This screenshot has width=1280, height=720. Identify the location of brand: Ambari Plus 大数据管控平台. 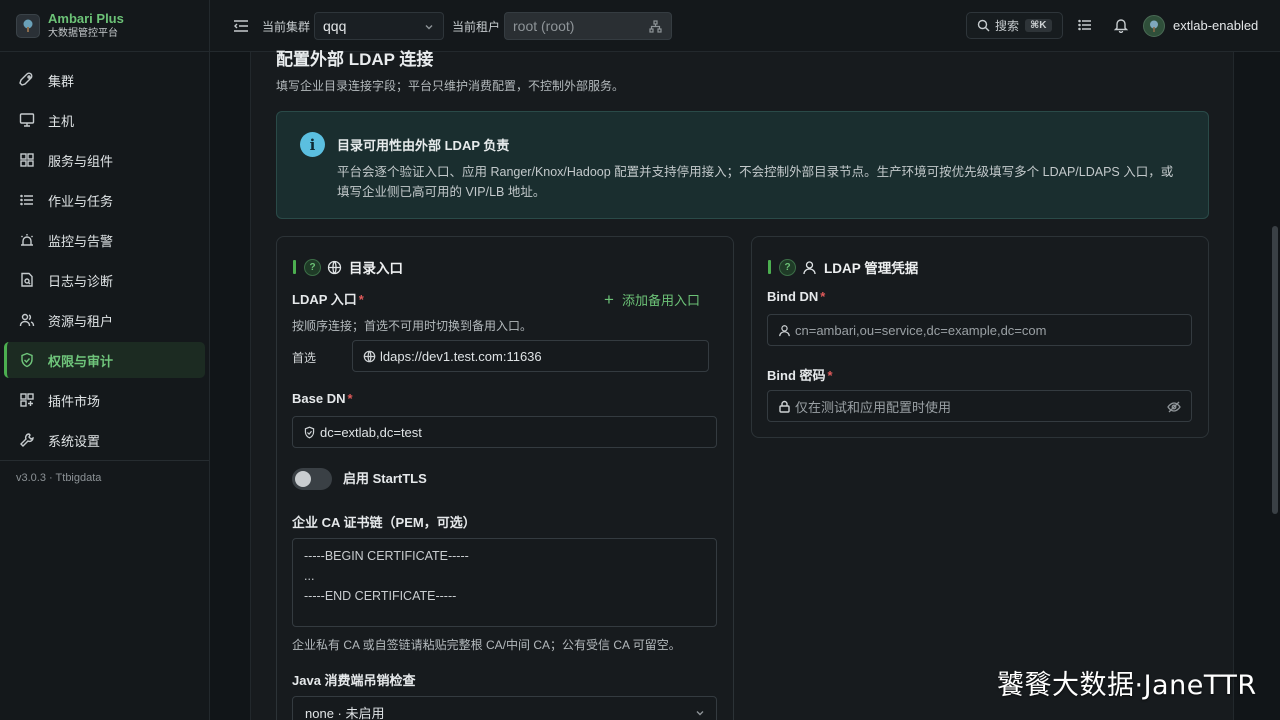
(104, 26).